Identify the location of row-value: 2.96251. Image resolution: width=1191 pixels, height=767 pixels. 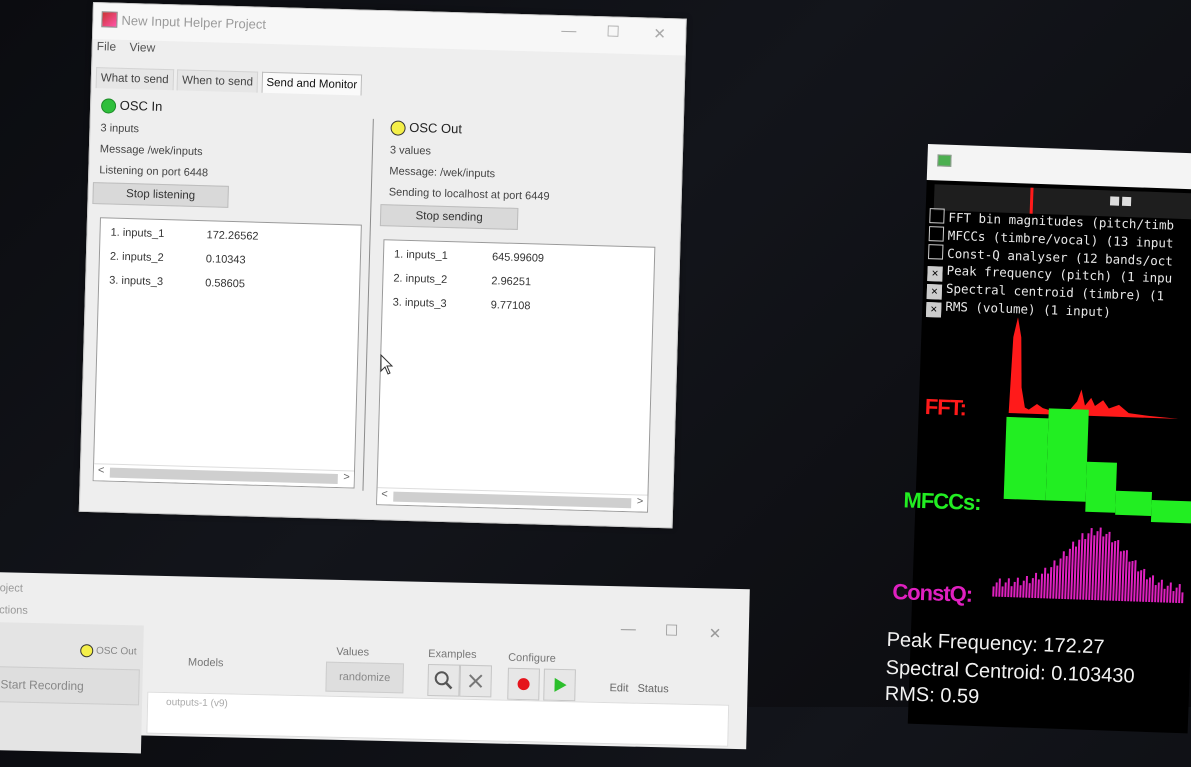
(511, 282).